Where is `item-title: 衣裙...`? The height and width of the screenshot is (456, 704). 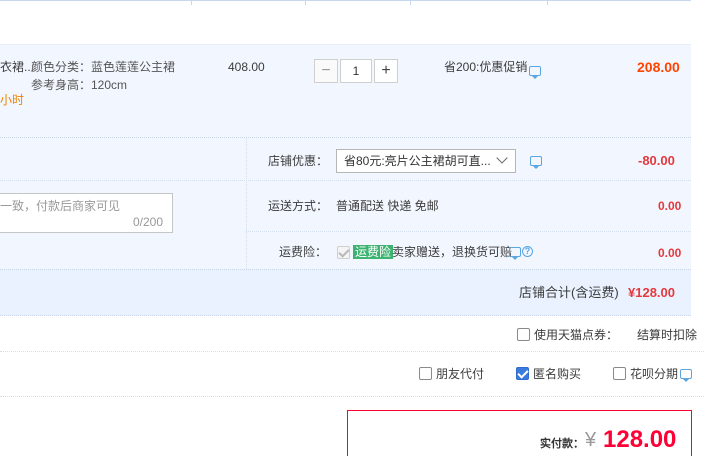 item-title: 衣裙... is located at coordinates (17, 67).